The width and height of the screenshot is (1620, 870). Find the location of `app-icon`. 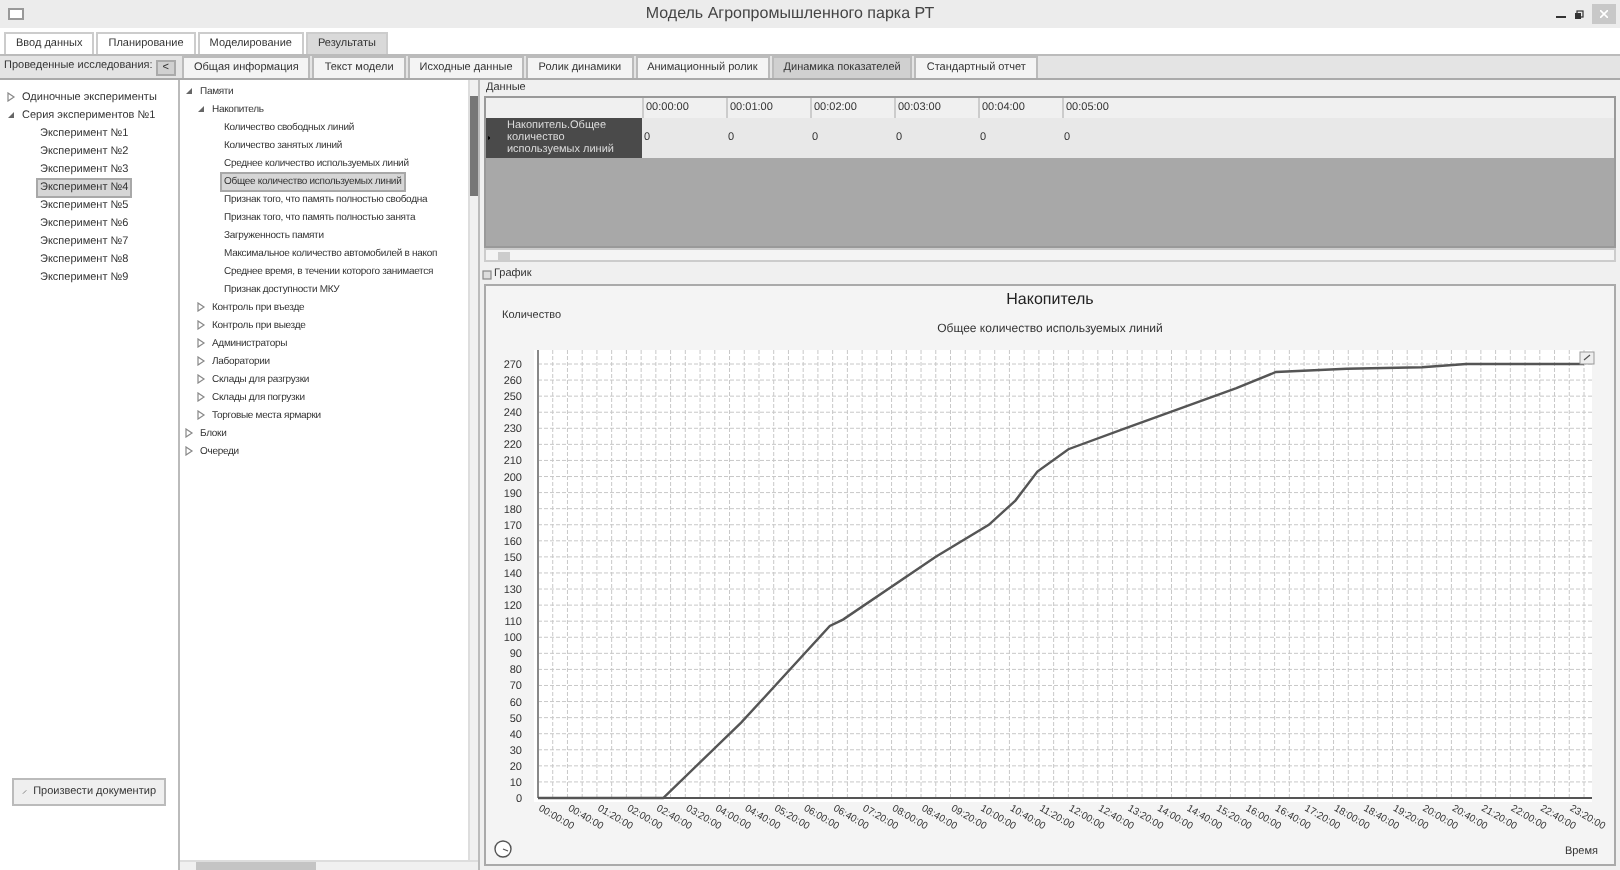

app-icon is located at coordinates (16, 14).